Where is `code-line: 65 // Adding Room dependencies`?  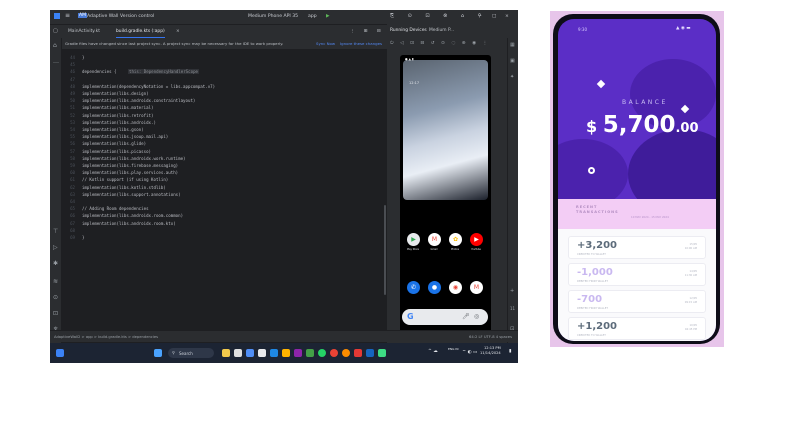 code-line: 65 // Adding Room dependencies is located at coordinates (224, 209).